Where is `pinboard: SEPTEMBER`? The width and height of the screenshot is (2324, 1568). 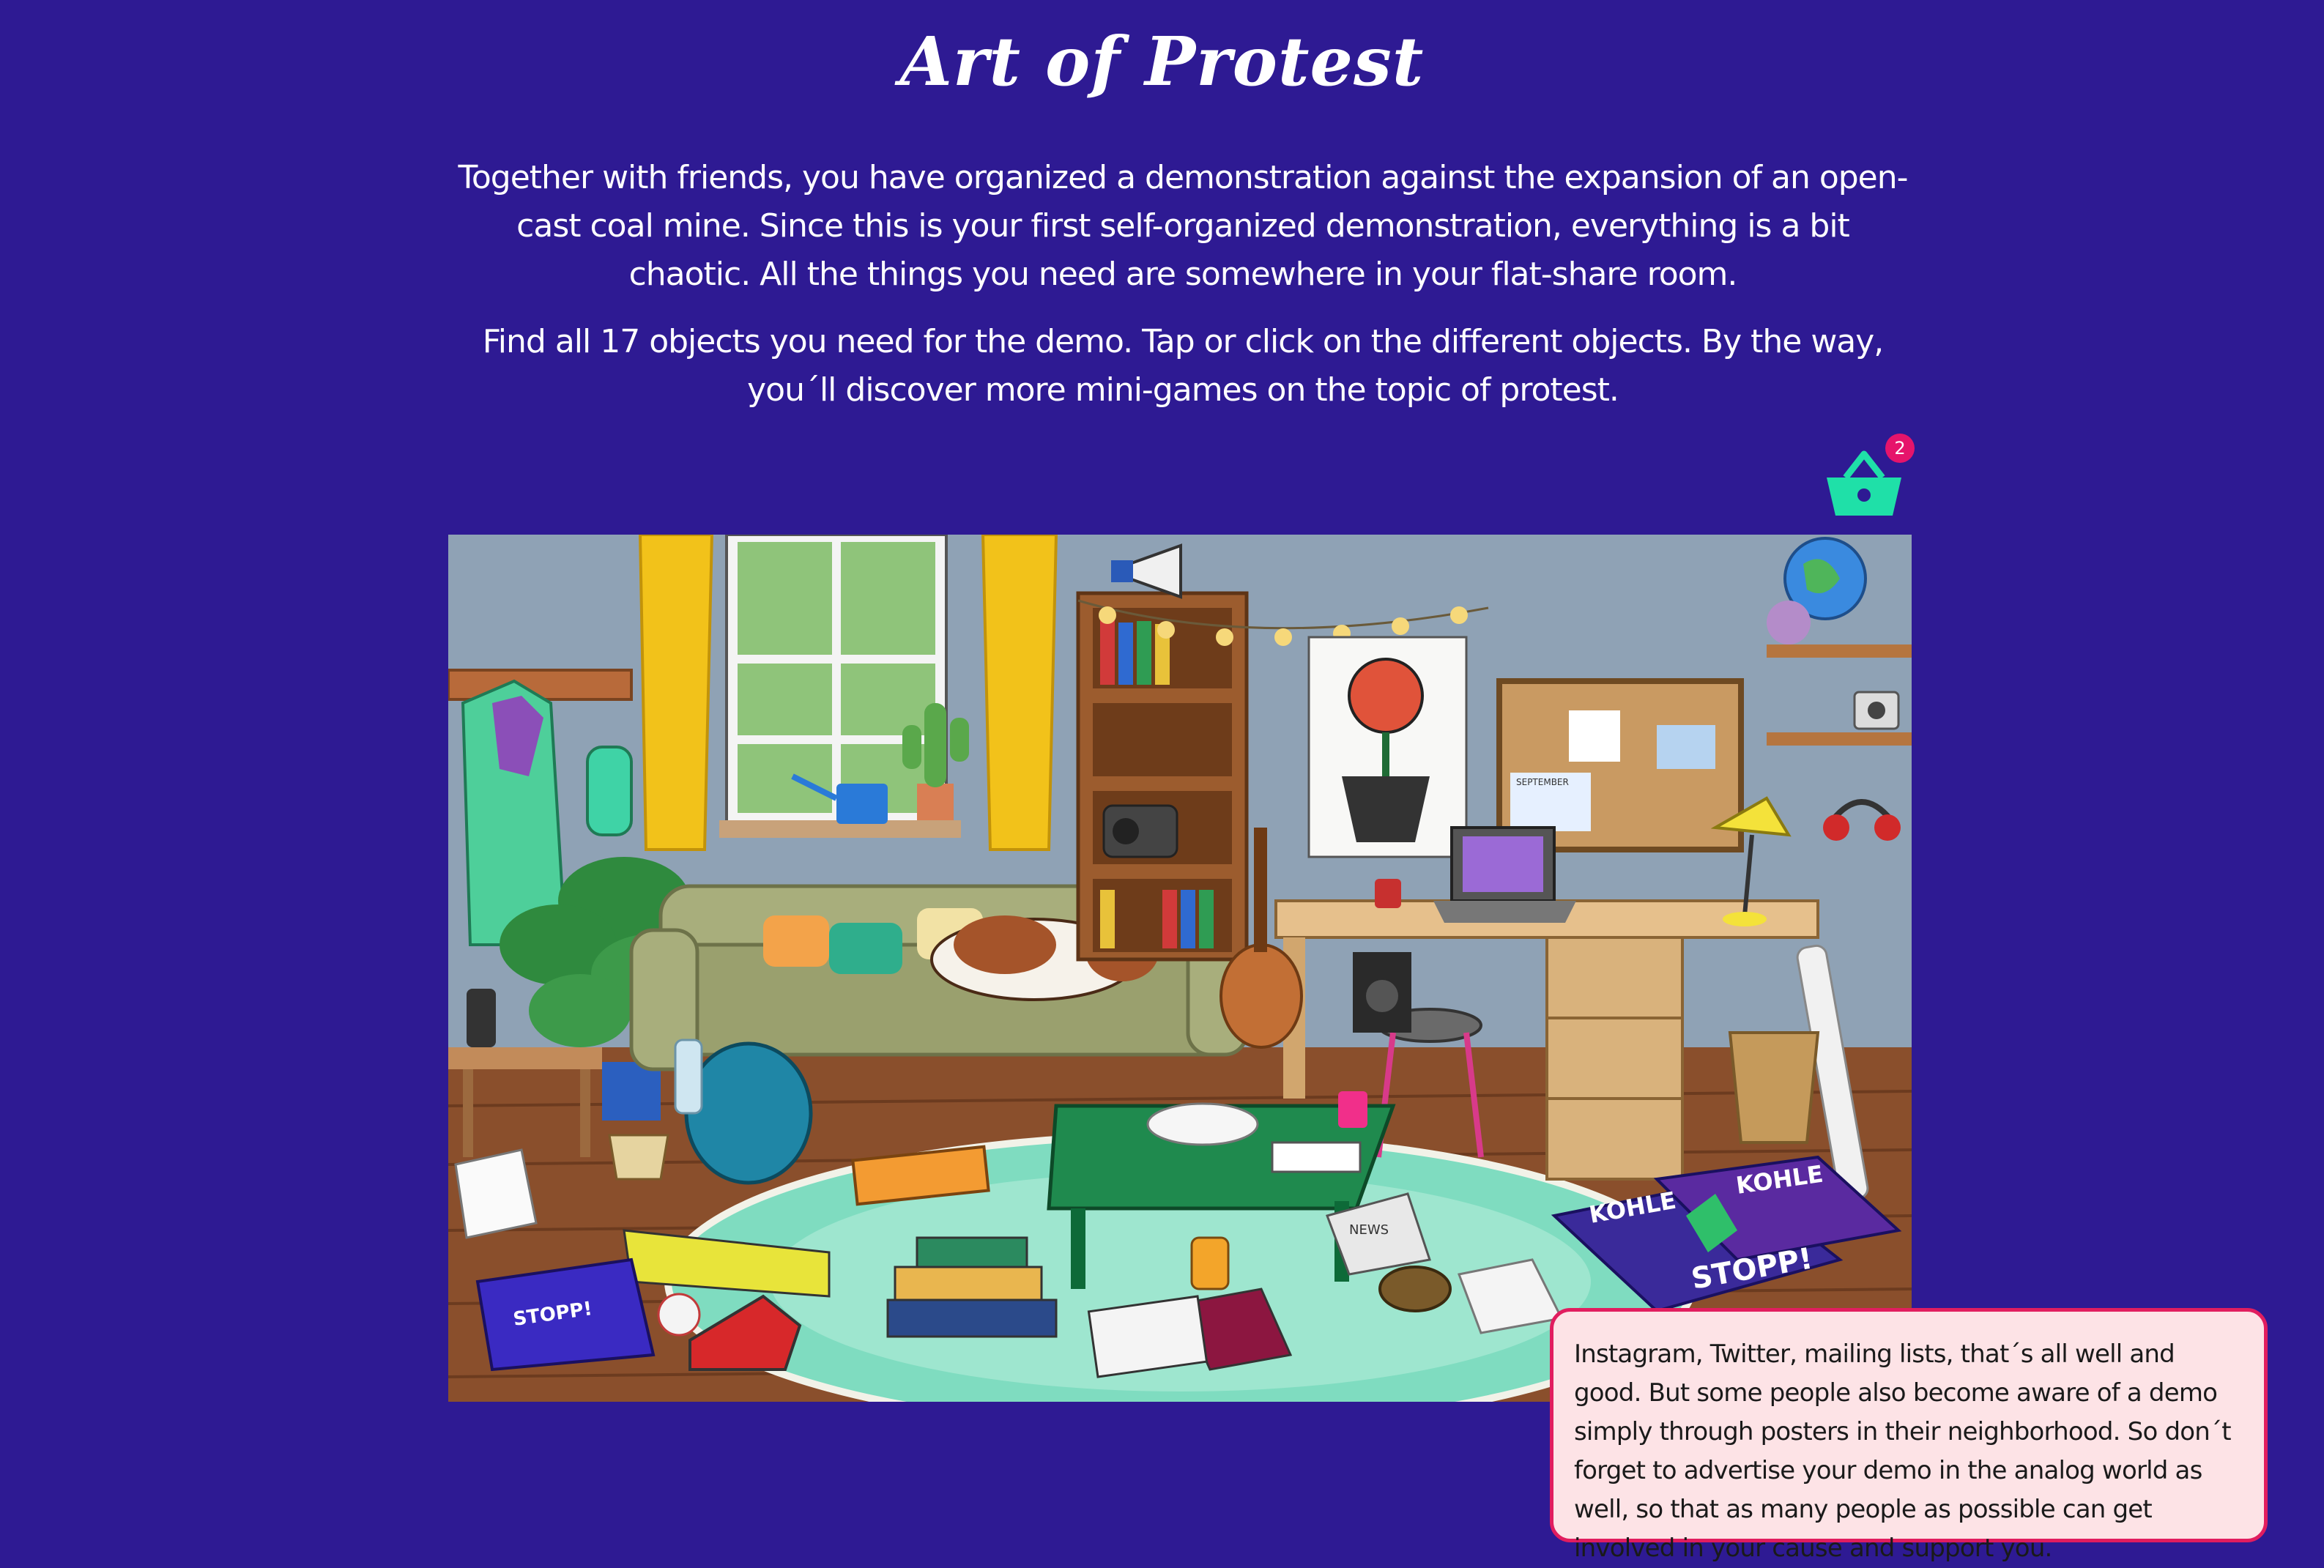
pinboard: SEPTEMBER is located at coordinates (1620, 765).